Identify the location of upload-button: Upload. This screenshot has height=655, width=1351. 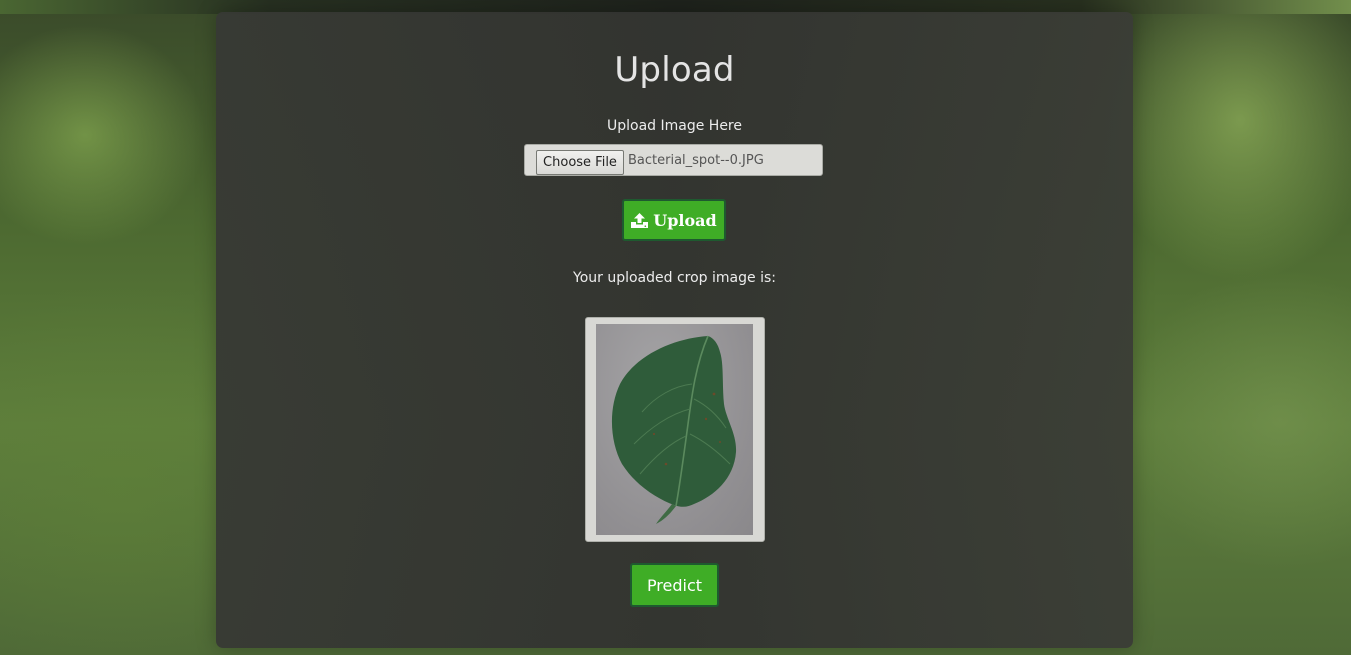
(674, 220).